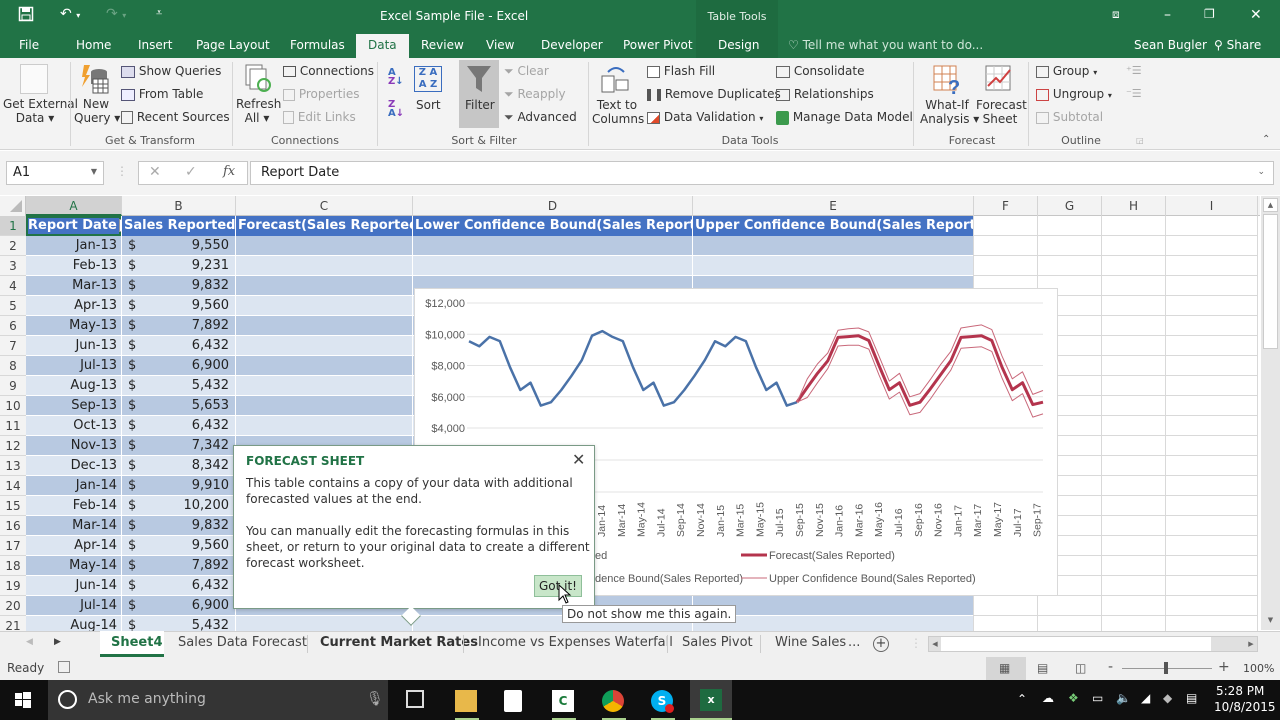 Image resolution: width=1280 pixels, height=720 pixels. I want to click on user-name: Sean Bugler, so click(1170, 45).